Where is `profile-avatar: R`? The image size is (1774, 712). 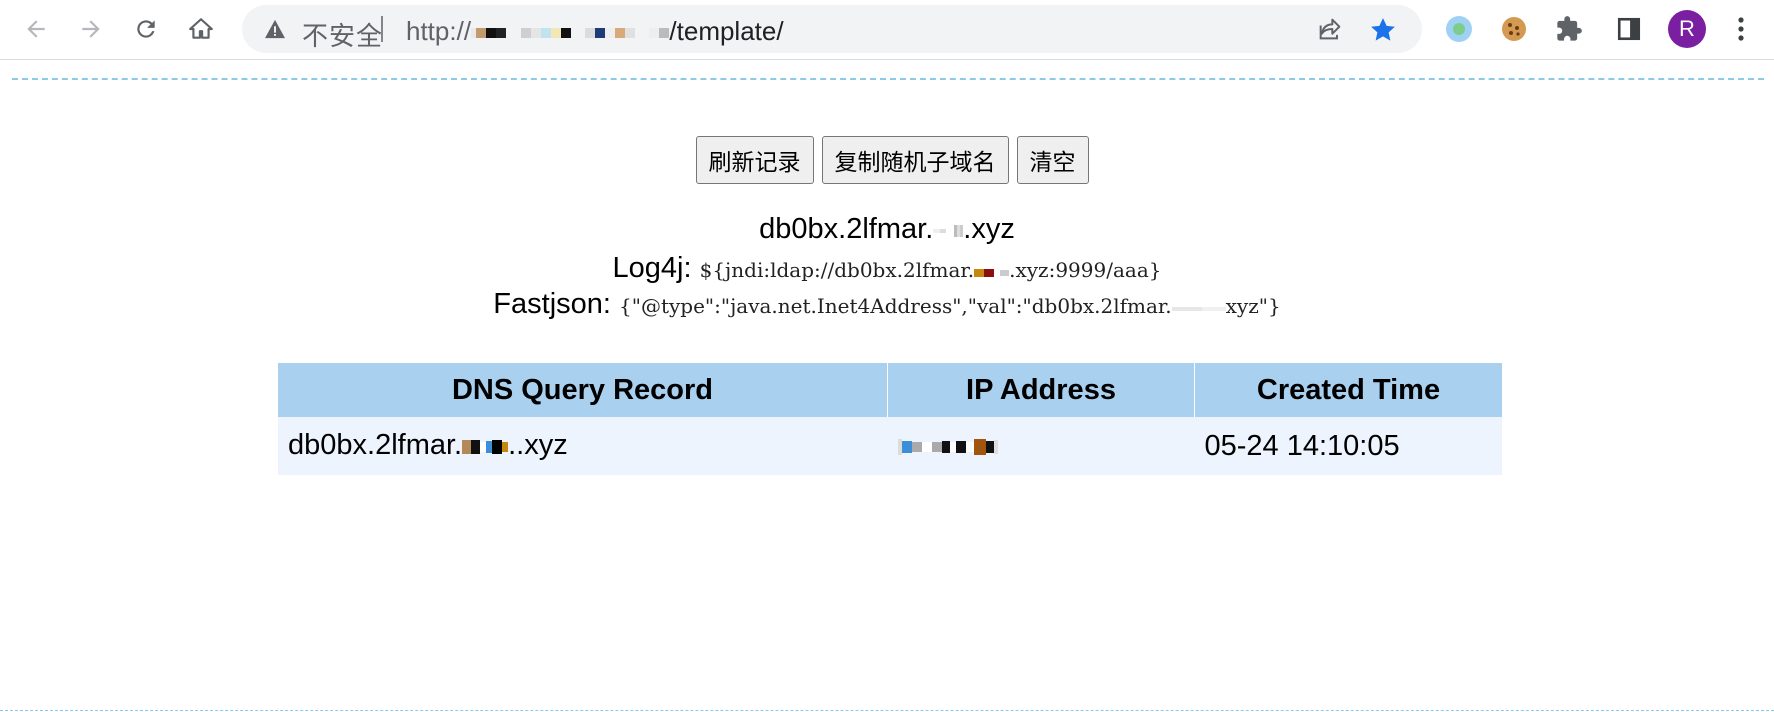
profile-avatar: R is located at coordinates (1687, 29).